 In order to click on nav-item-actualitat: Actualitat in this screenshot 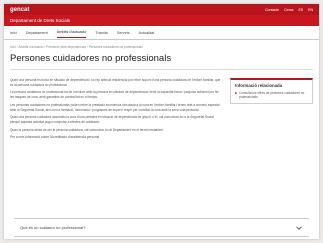, I will do `click(147, 33)`.